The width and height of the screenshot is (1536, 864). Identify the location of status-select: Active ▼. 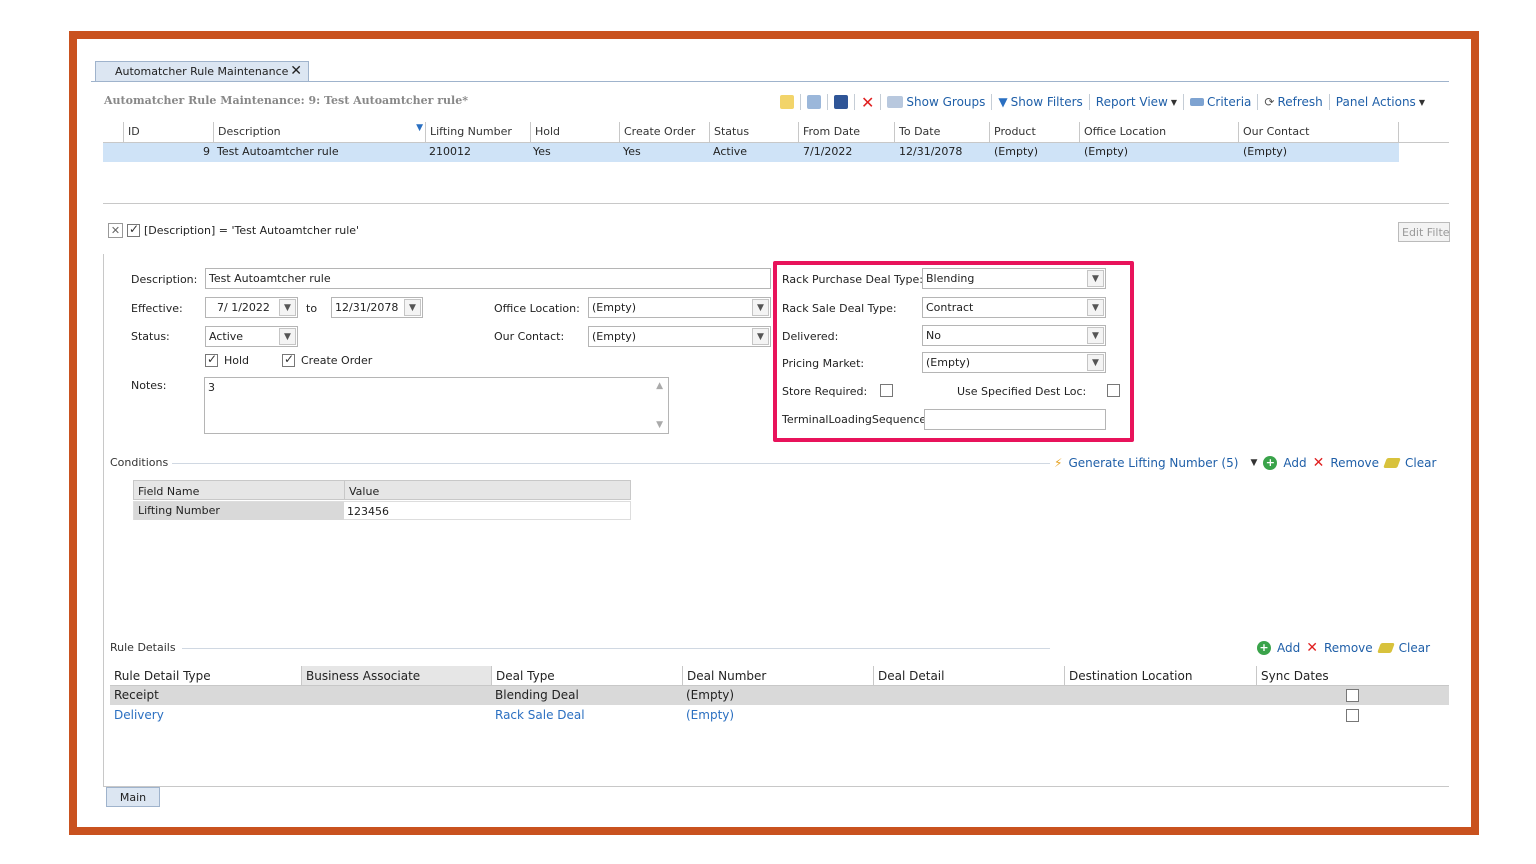
(251, 336).